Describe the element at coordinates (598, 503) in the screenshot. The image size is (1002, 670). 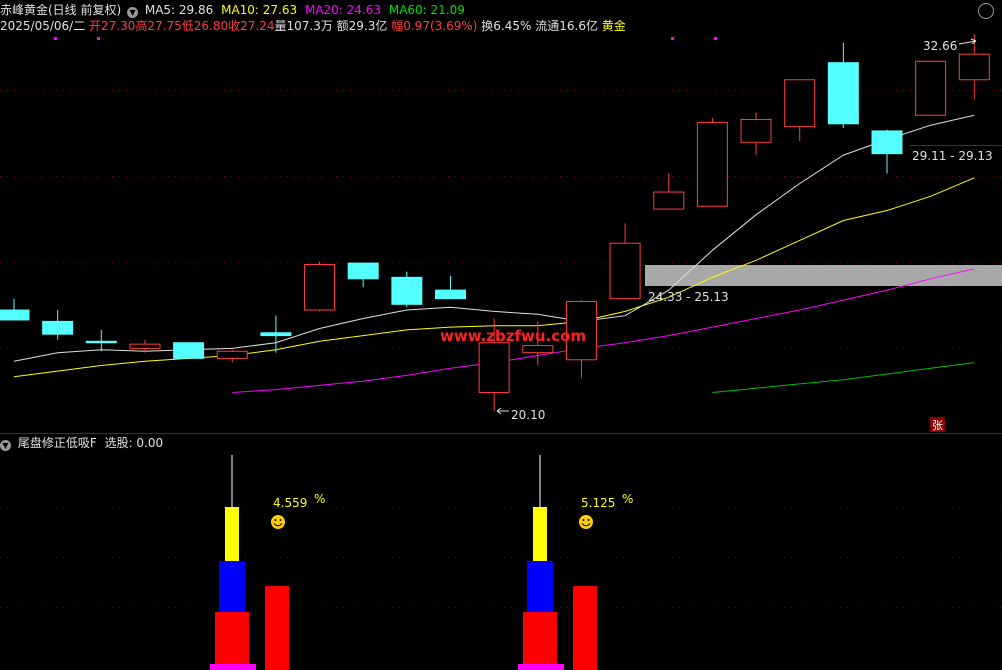
I see `signal2-percent: 5.125` at that location.